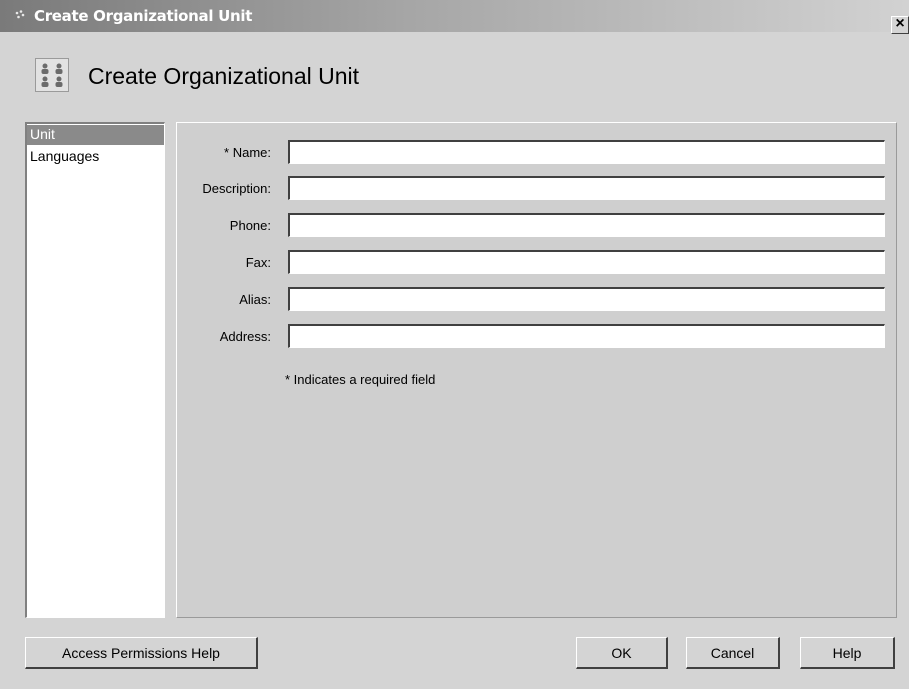 The width and height of the screenshot is (909, 689). I want to click on window-title: Create Organizational Unit, so click(143, 16).